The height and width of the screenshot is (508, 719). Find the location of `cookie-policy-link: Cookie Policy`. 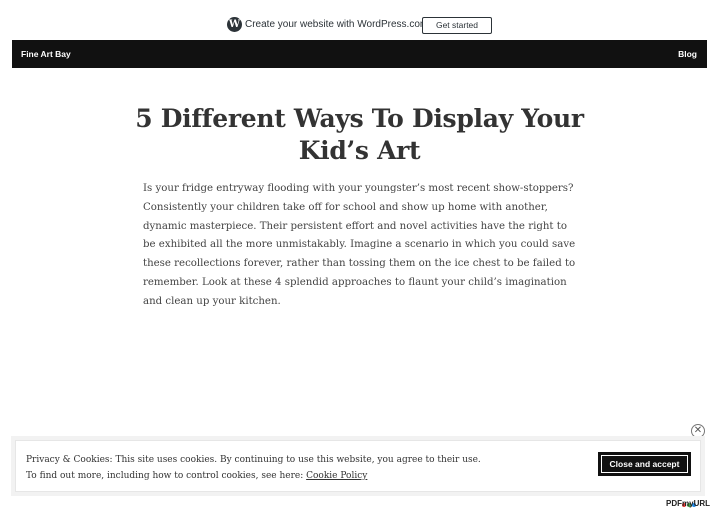

cookie-policy-link: Cookie Policy is located at coordinates (336, 476).